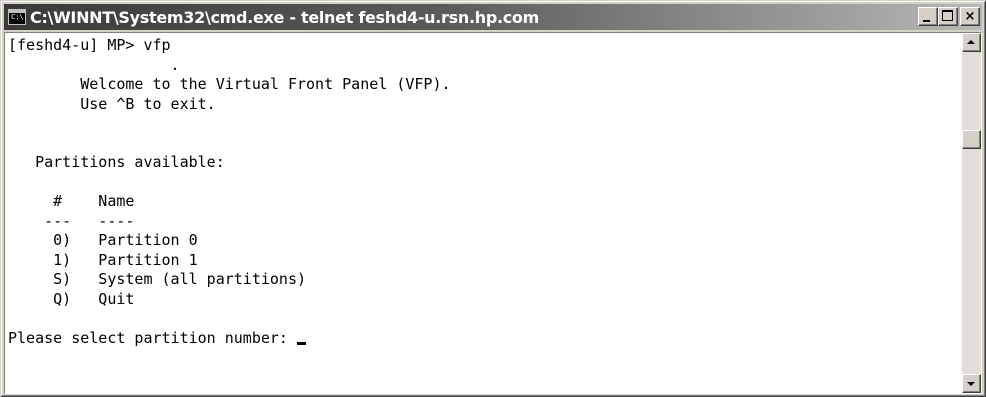 Image resolution: width=986 pixels, height=397 pixels. Describe the element at coordinates (71, 298) in the screenshot. I see `console-line: Q) Quit` at that location.